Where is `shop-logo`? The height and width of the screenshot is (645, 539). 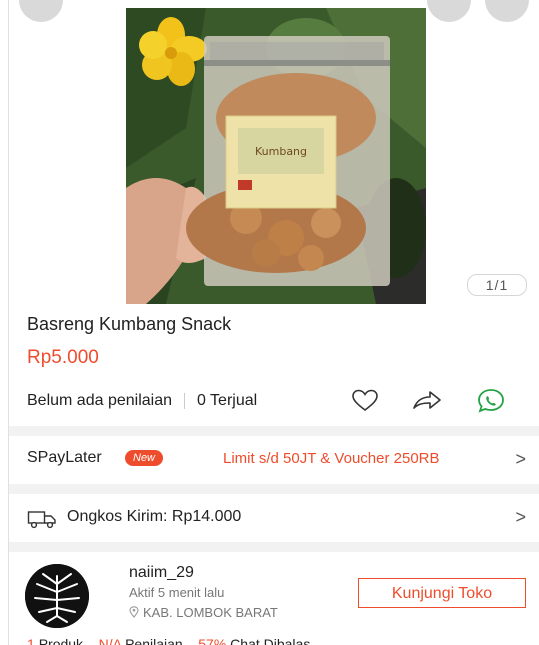
shop-logo is located at coordinates (57, 596).